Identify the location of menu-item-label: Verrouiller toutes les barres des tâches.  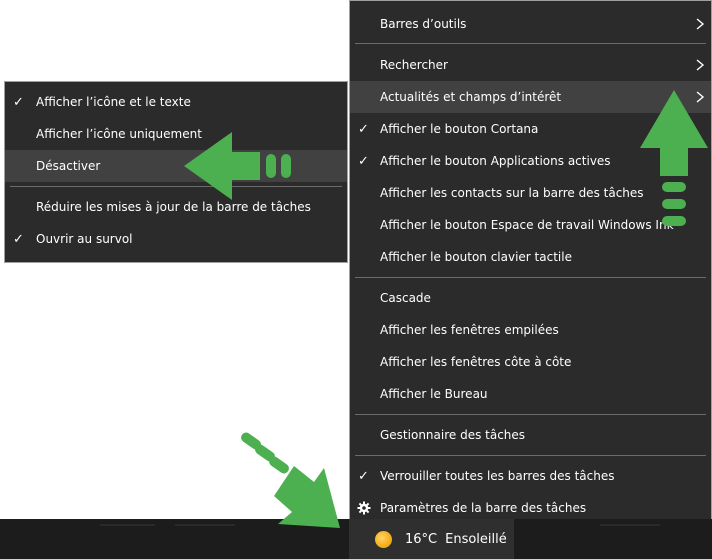
(497, 476).